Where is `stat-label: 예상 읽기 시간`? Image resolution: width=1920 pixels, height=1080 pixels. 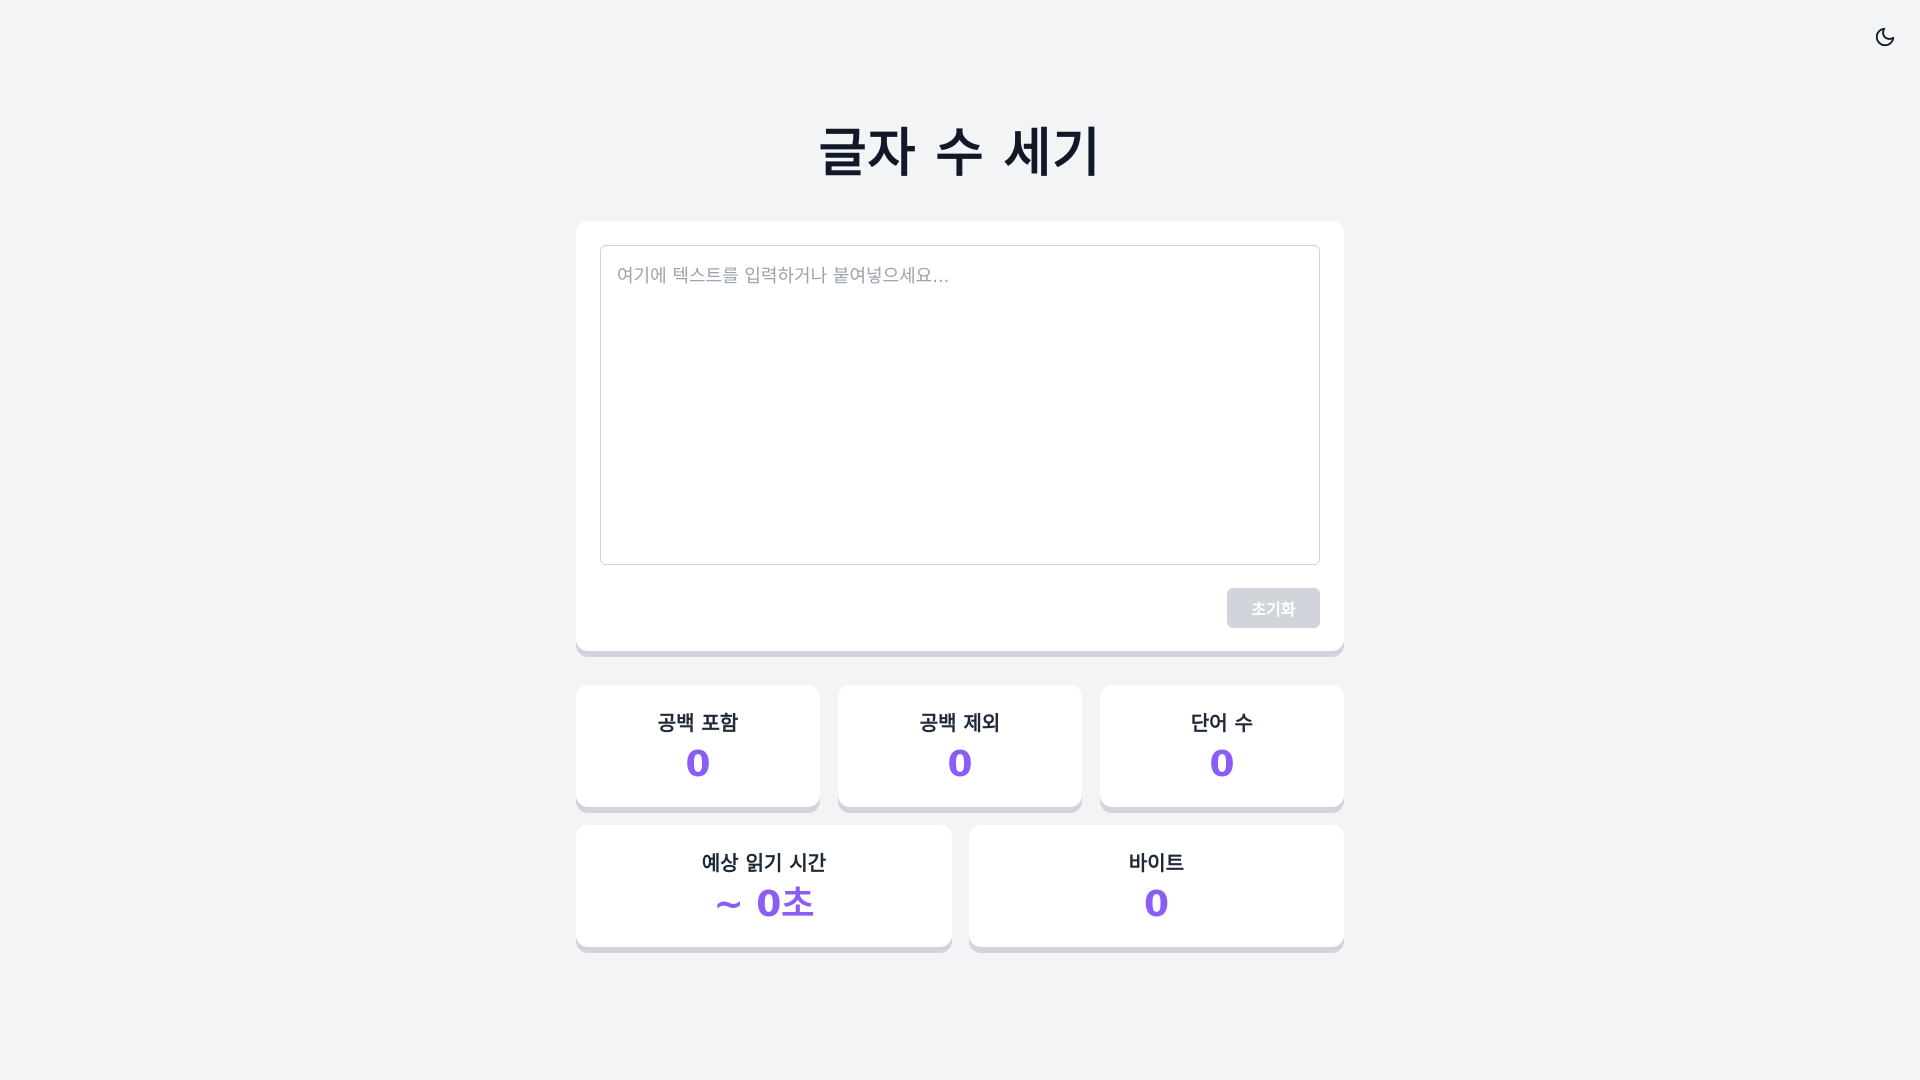
stat-label: 예상 읽기 시간 is located at coordinates (764, 863).